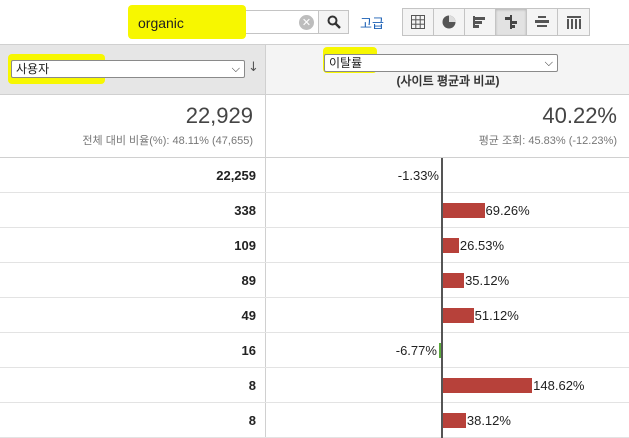  What do you see at coordinates (487, 280) in the screenshot?
I see `delta-label: 35.12%` at bounding box center [487, 280].